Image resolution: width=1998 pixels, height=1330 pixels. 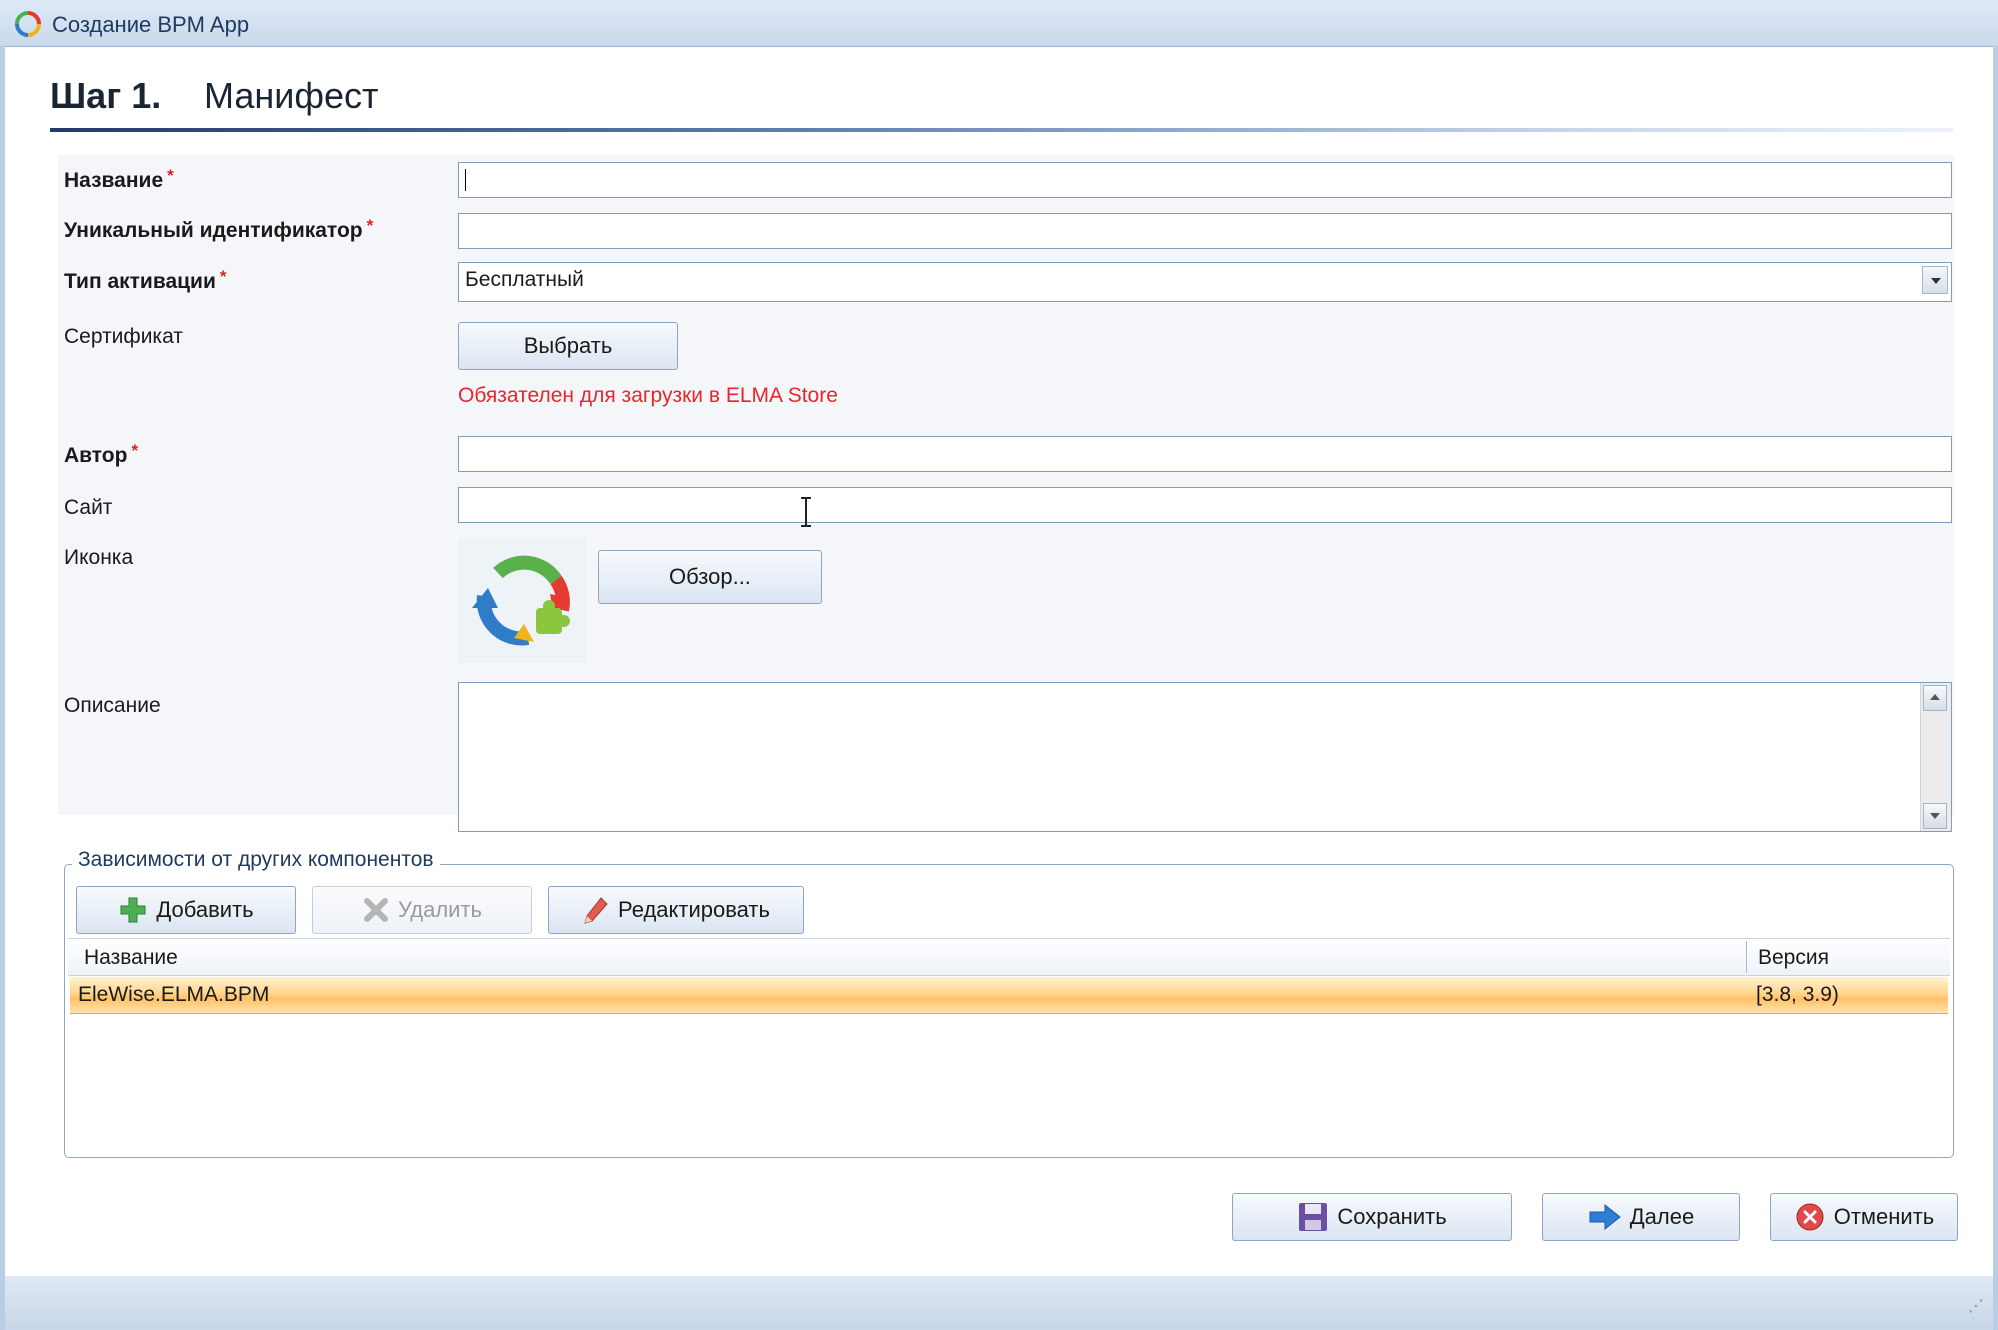 I want to click on text-caret, so click(x=465, y=180).